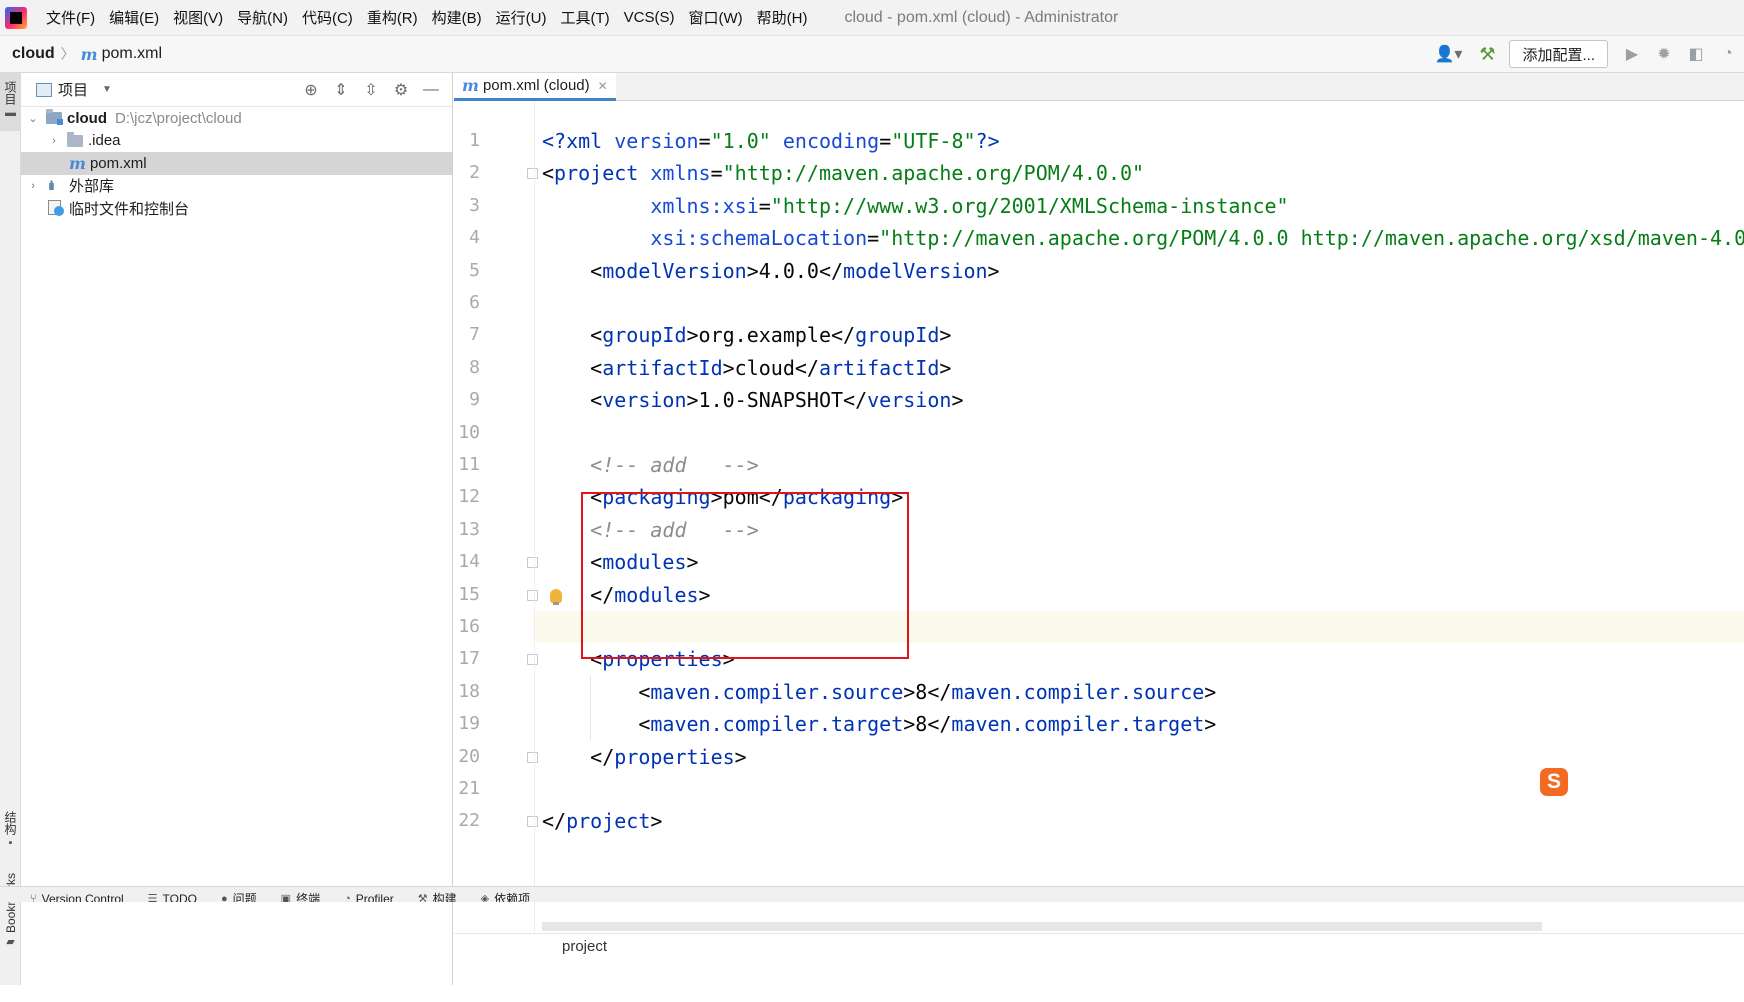  Describe the element at coordinates (327, 17) in the screenshot. I see `menu-code: 代码(C)` at that location.